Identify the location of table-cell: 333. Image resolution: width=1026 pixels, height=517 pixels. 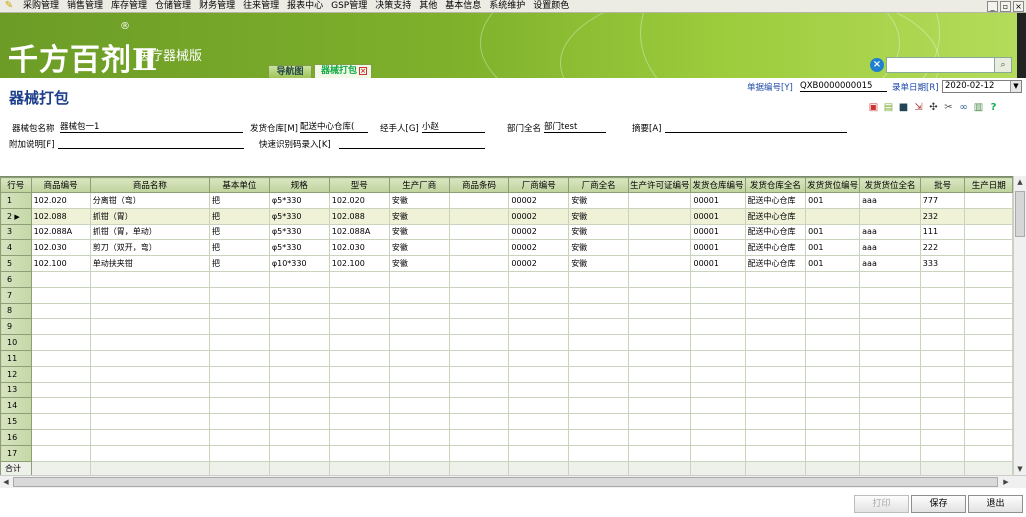
(942, 263).